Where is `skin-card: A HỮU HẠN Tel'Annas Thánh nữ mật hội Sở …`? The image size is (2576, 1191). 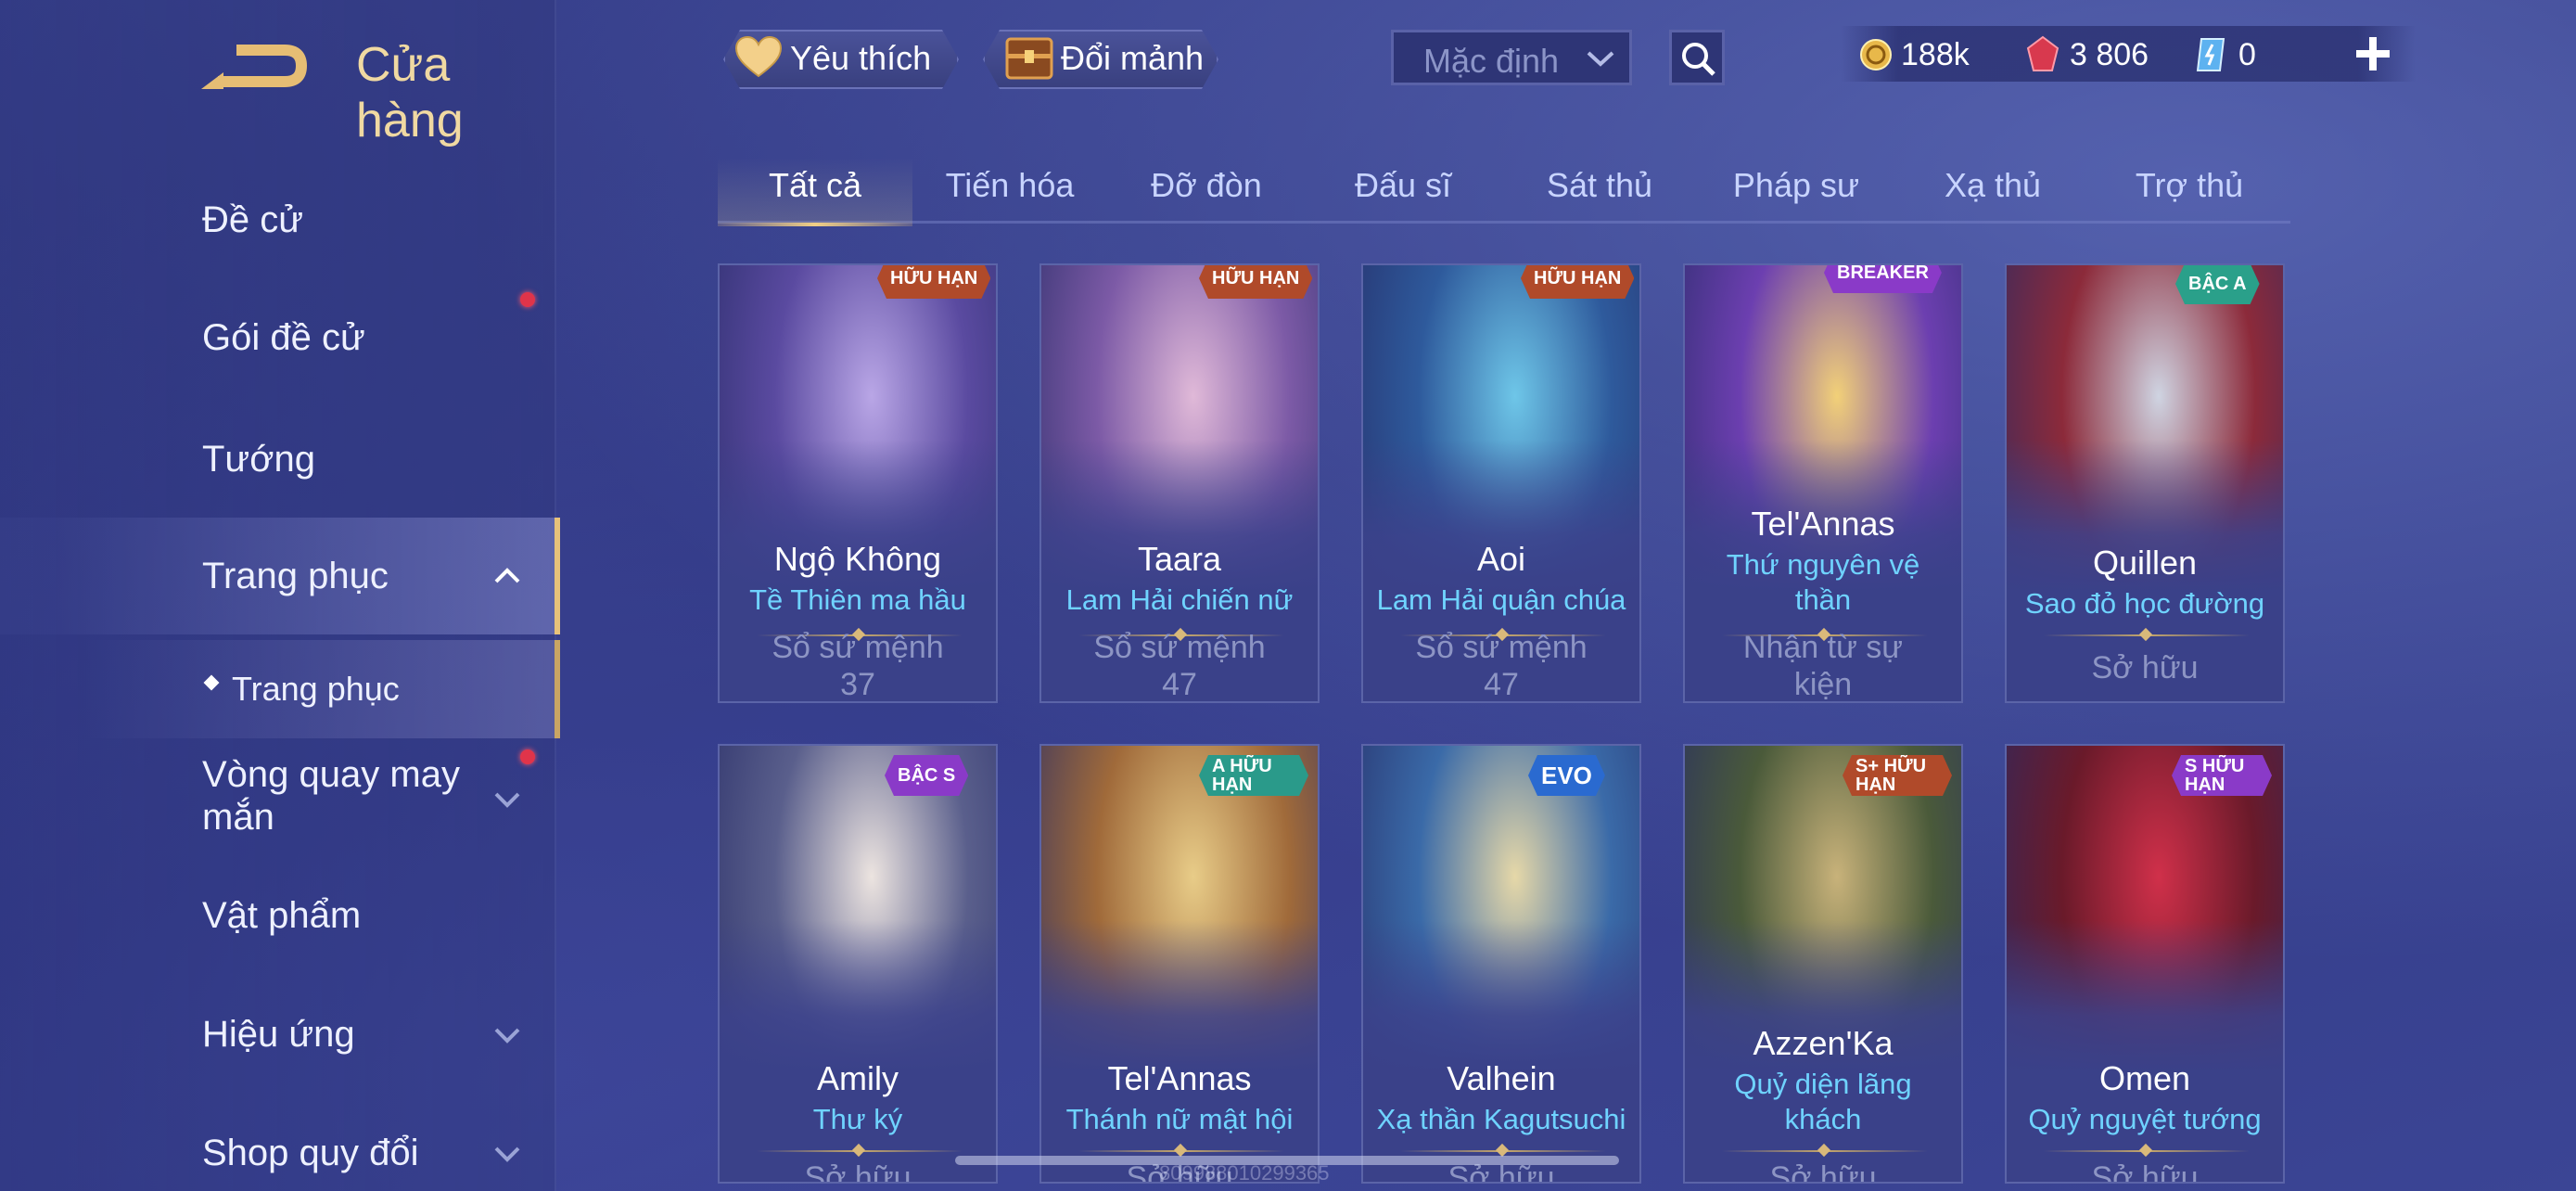
skin-card: A HỮU HẠN Tel'Annas Thánh nữ mật hội Sở … is located at coordinates (1179, 964).